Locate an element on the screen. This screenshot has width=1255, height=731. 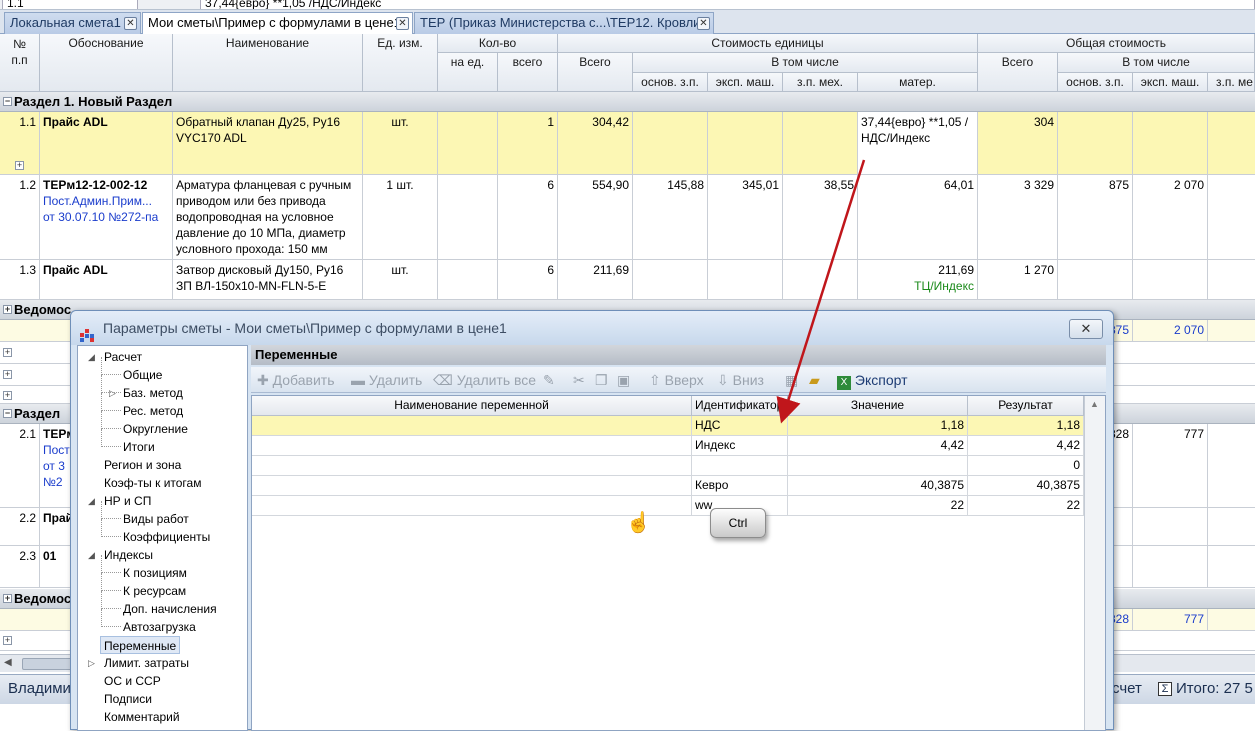
save-icon: ▦ is located at coordinates (791, 380).